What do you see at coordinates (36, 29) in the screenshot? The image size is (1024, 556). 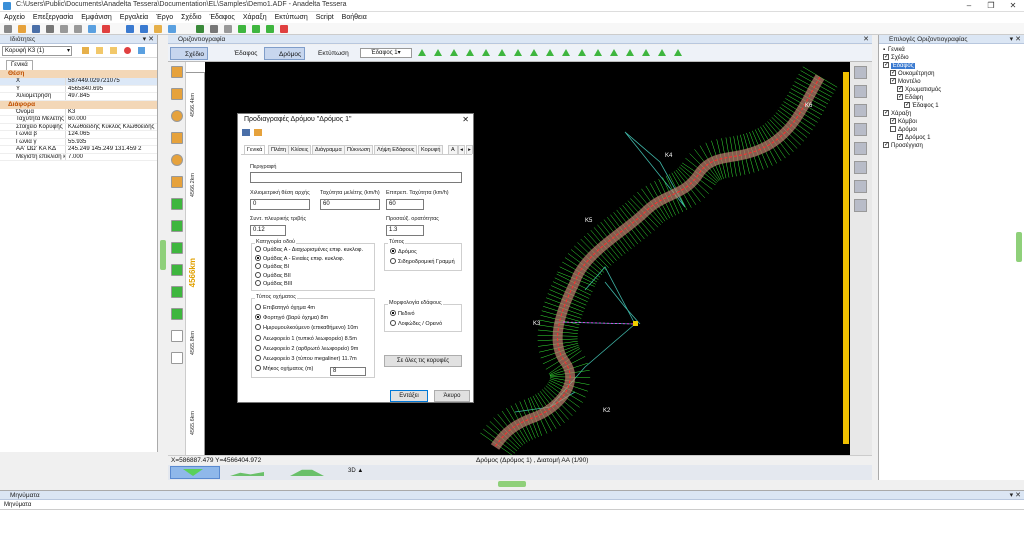 I see `save-icon` at bounding box center [36, 29].